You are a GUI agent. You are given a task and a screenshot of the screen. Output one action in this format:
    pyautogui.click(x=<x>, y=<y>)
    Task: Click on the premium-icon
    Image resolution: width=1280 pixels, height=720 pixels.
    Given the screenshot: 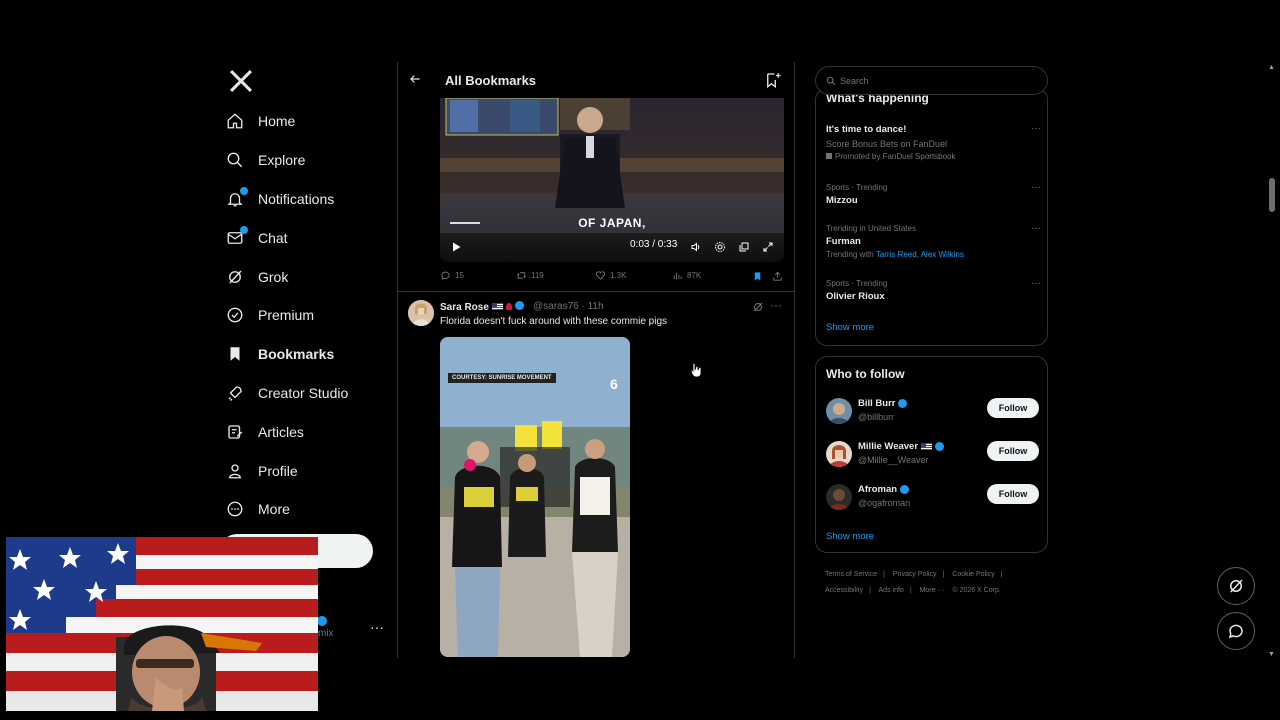 What is the action you would take?
    pyautogui.click(x=235, y=315)
    